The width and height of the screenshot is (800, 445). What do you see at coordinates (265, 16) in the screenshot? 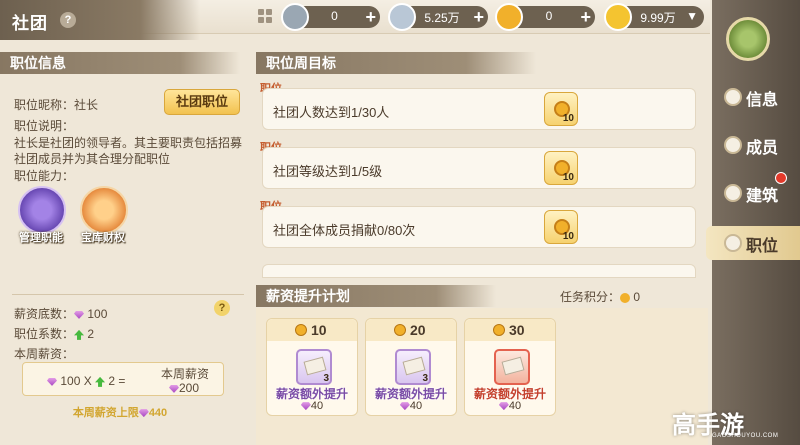
I see `grid-menu-icon` at bounding box center [265, 16].